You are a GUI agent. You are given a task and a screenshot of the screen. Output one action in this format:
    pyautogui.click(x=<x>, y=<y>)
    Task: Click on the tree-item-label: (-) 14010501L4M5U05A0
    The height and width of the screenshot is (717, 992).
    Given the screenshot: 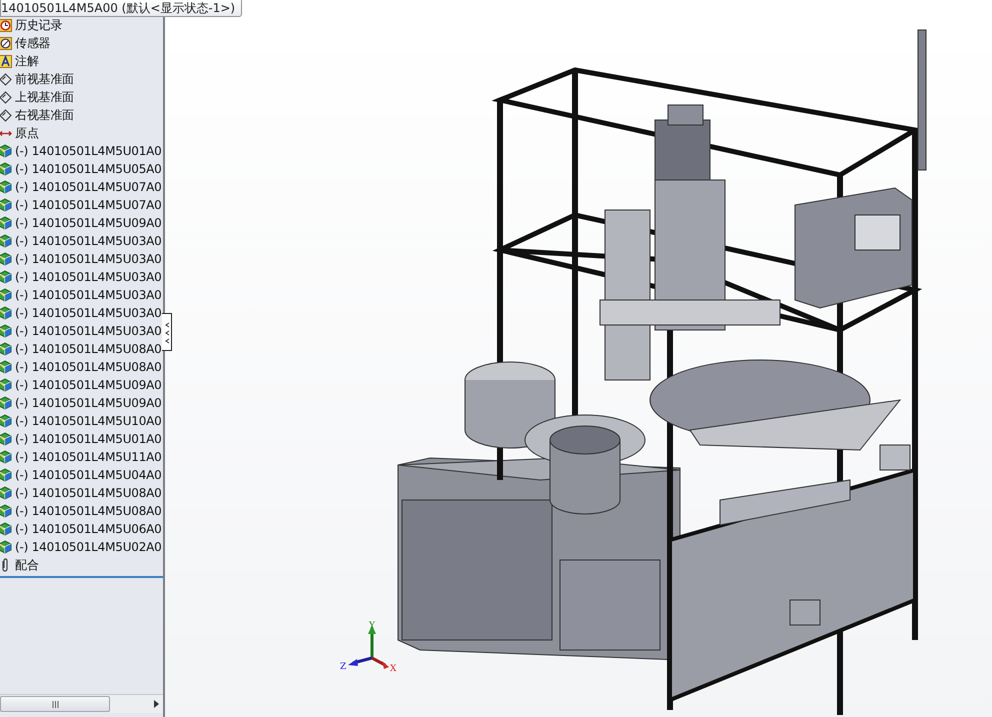 What is the action you would take?
    pyautogui.click(x=88, y=169)
    